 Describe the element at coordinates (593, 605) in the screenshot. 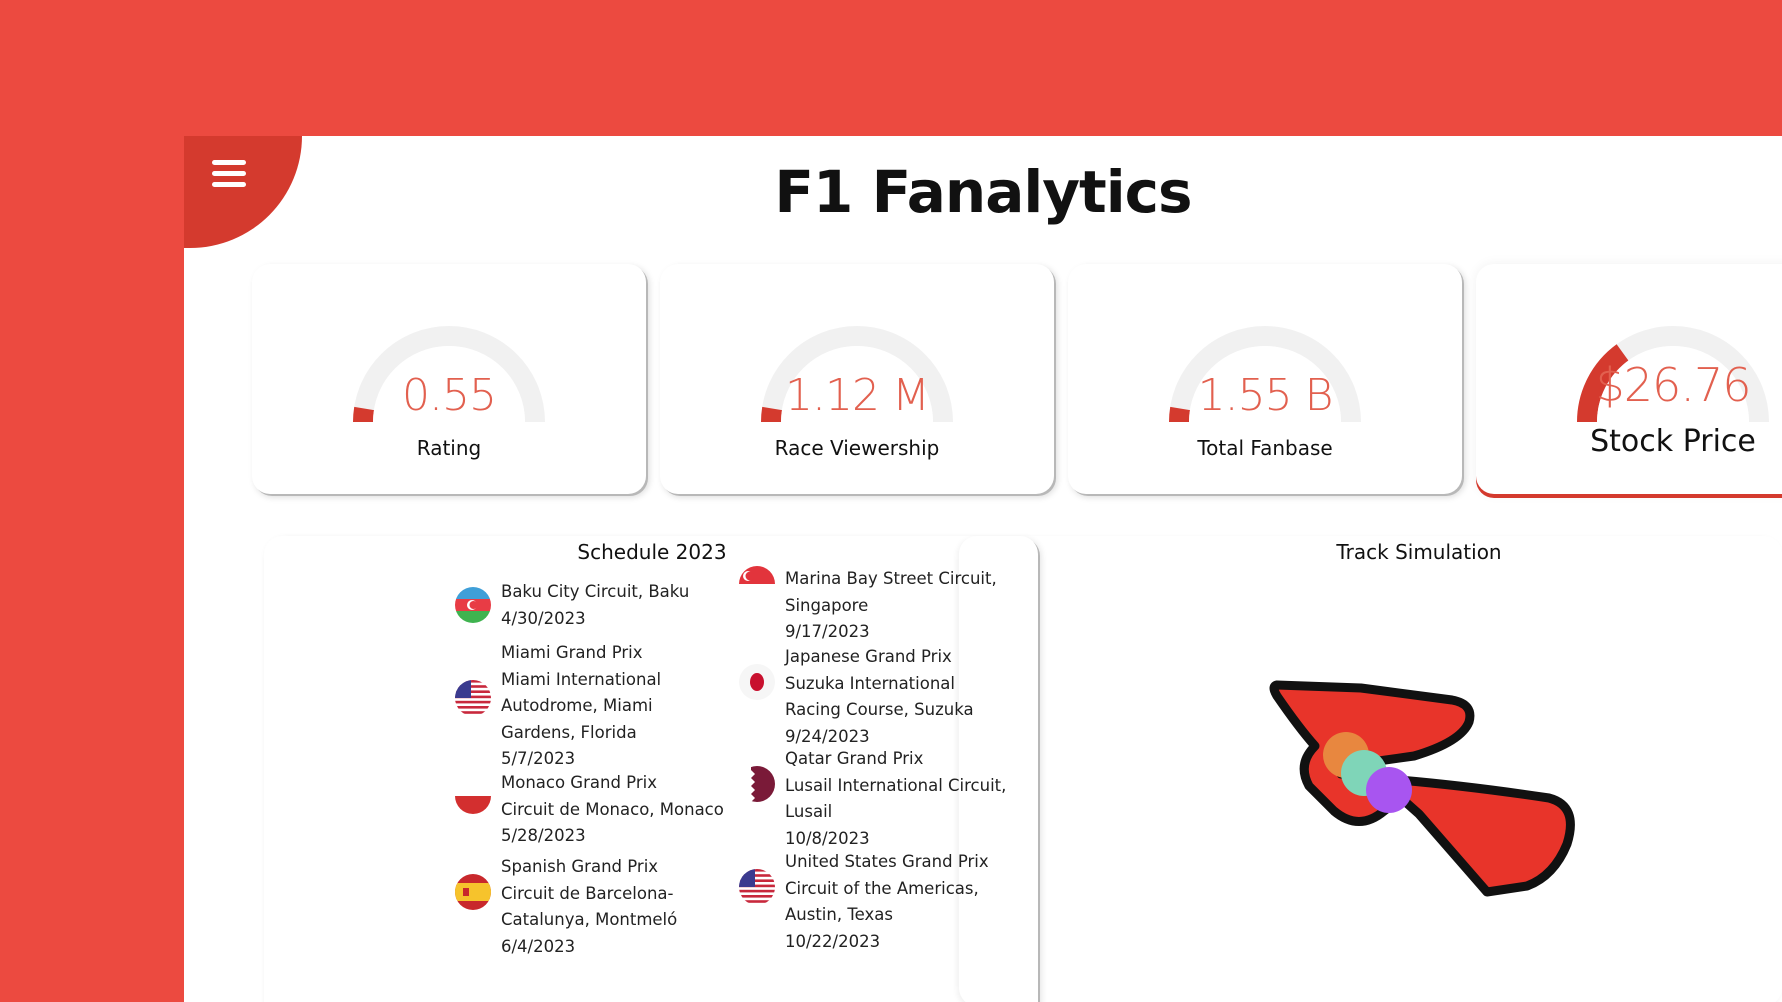

I see `schedule-item: Baku City Circuit, Baku 4/30/2023` at that location.